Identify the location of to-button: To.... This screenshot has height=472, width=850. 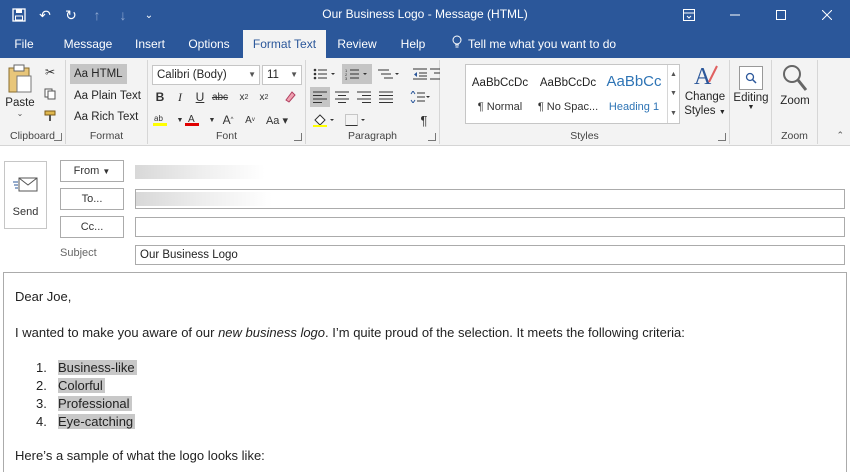
(92, 199).